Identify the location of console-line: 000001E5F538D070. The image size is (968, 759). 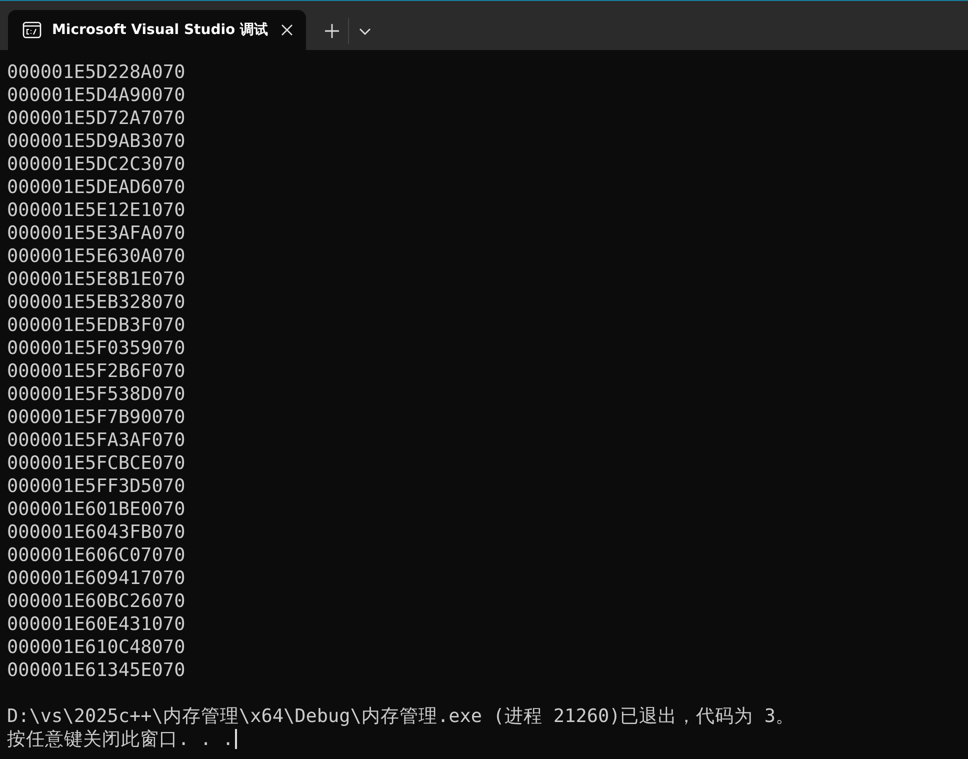
(96, 394).